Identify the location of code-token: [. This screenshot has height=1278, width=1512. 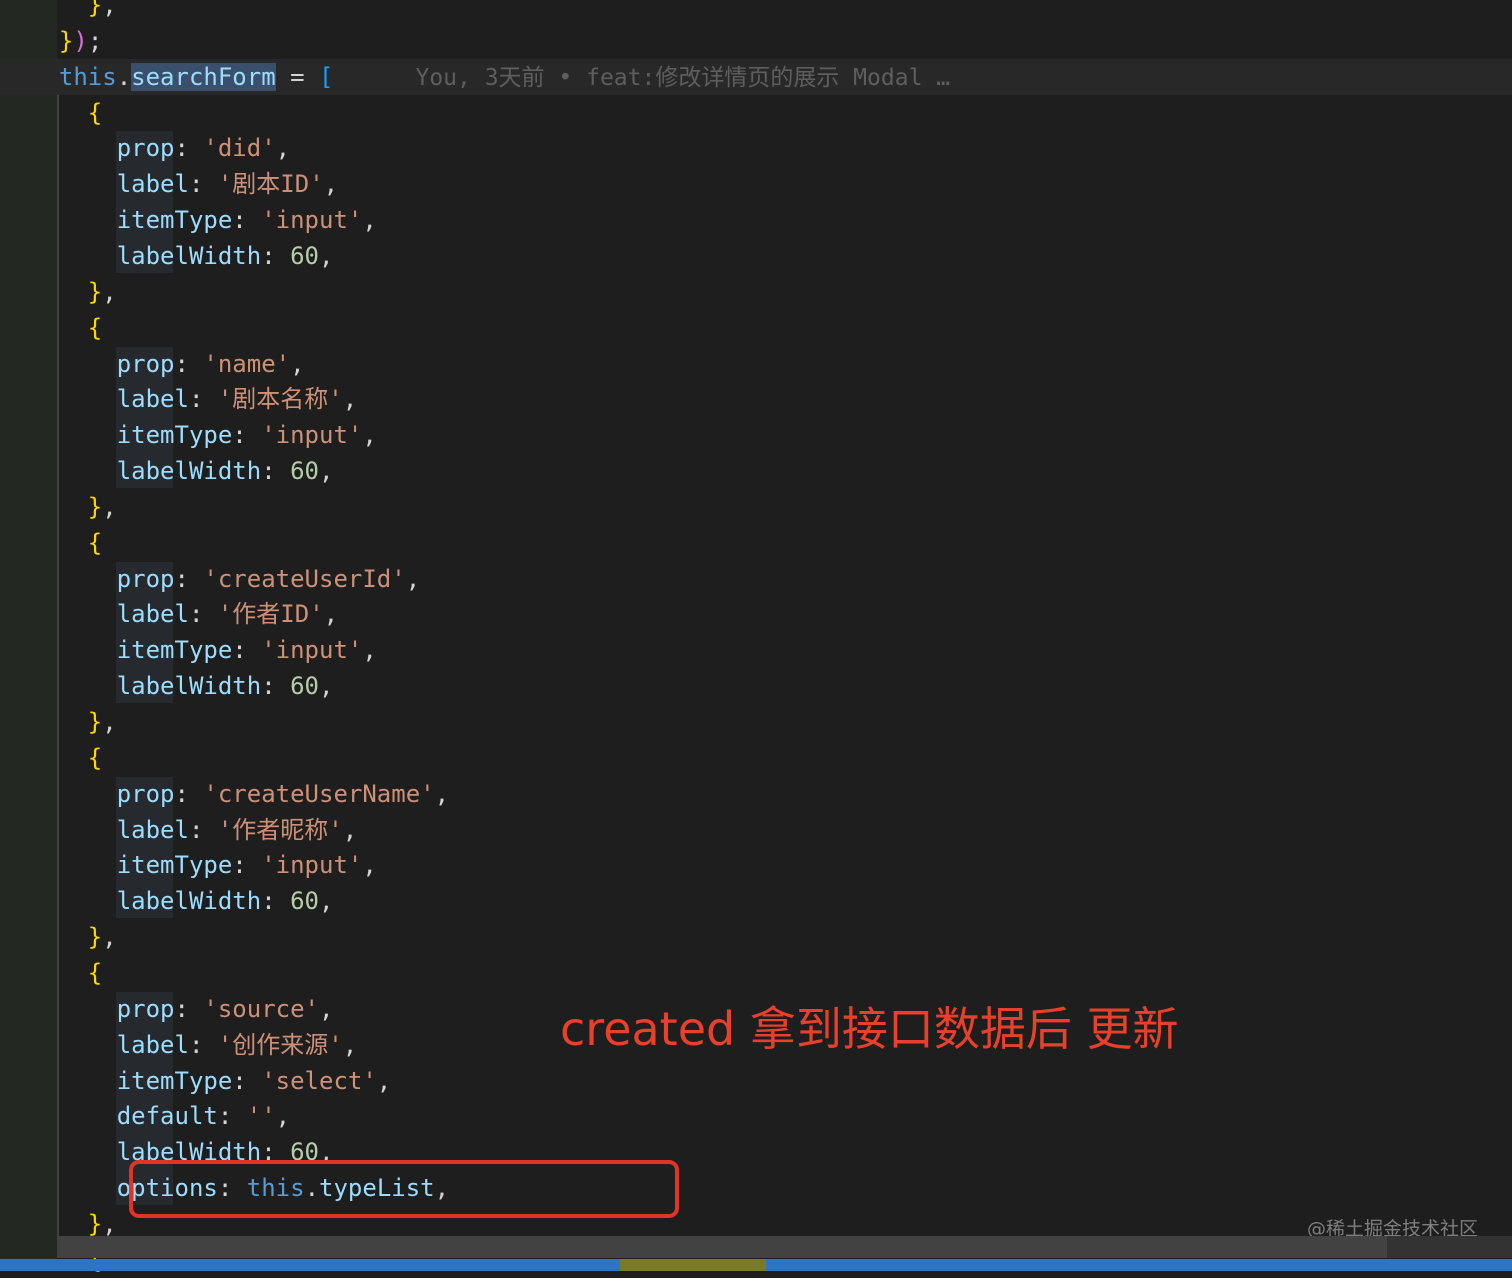
(326, 76).